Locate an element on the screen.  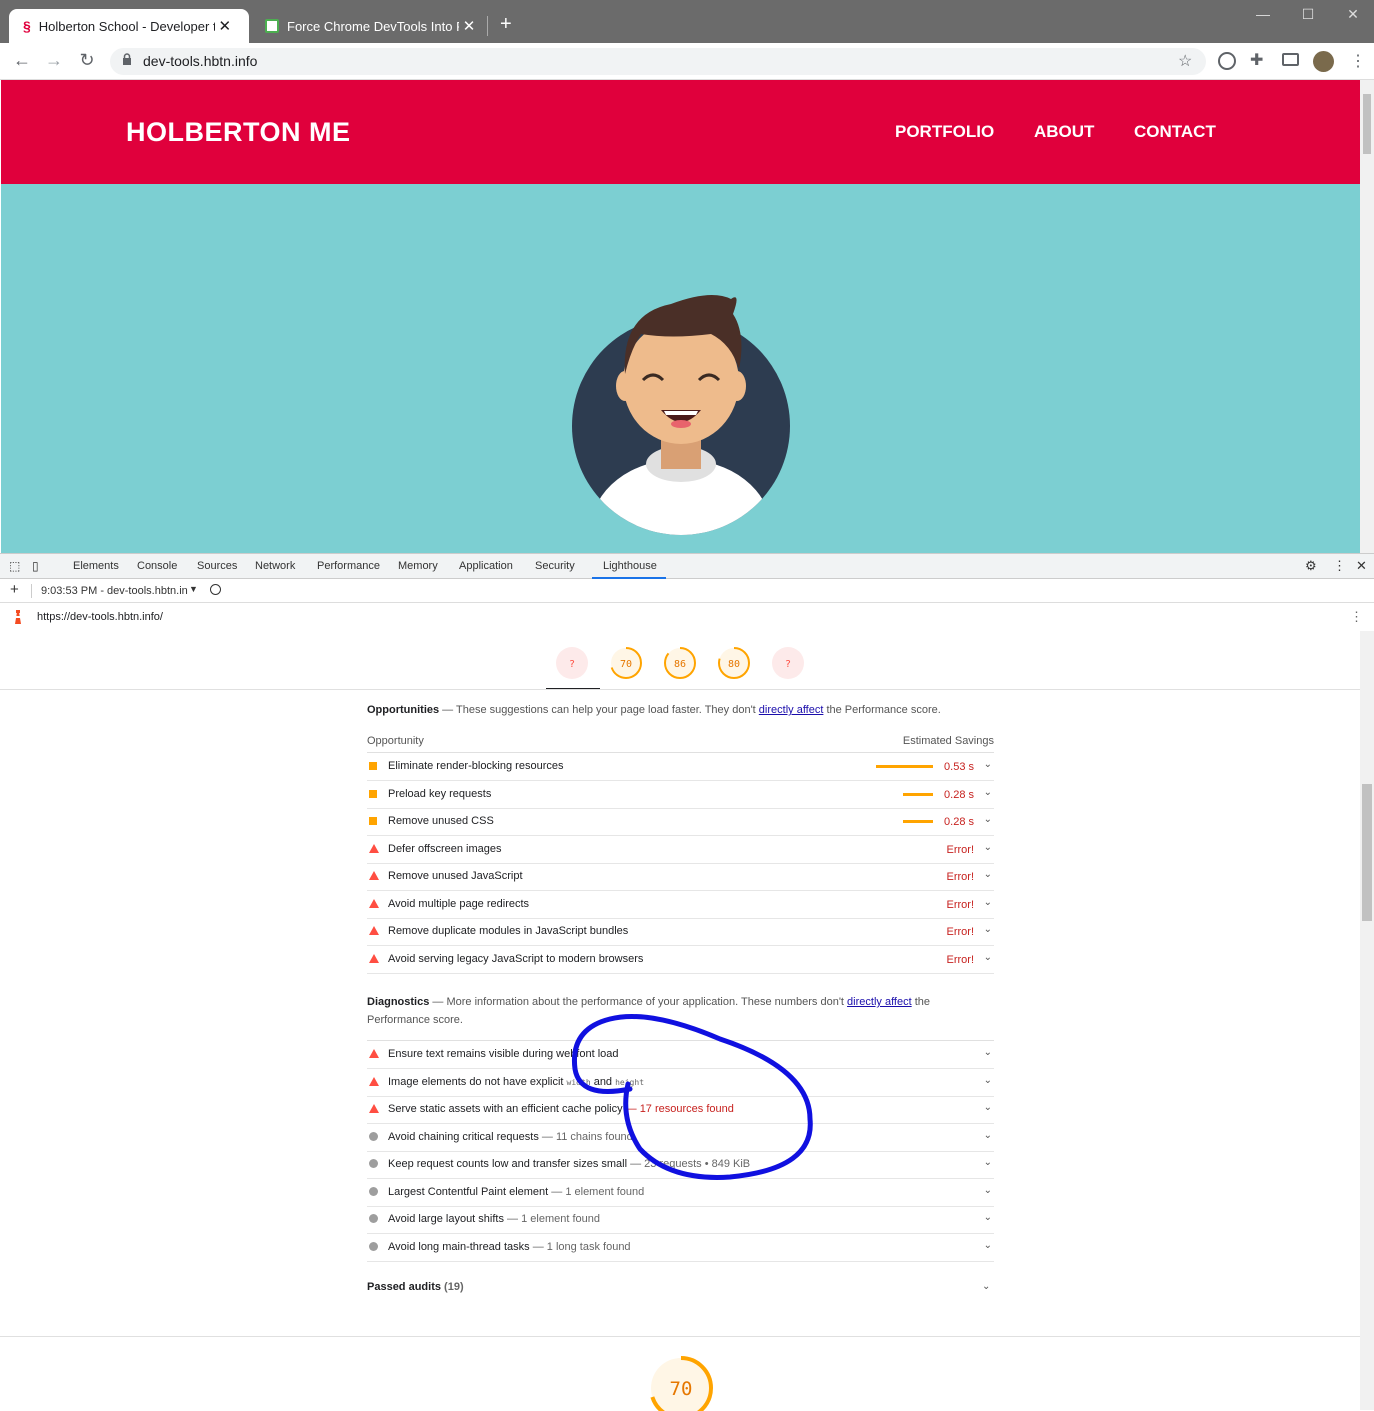
forward-icon: → is located at coordinates (54, 60).